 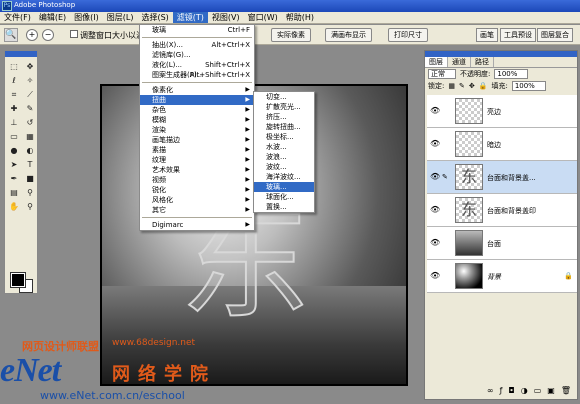 What do you see at coordinates (32, 35) in the screenshot?
I see `zoom-in-icon: +` at bounding box center [32, 35].